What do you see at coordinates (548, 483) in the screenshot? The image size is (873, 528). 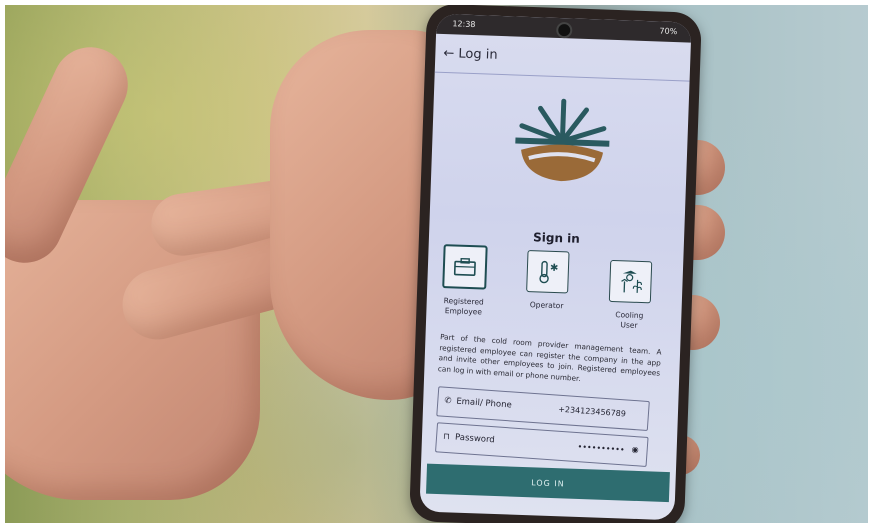 I see `login-button: LOG IN` at bounding box center [548, 483].